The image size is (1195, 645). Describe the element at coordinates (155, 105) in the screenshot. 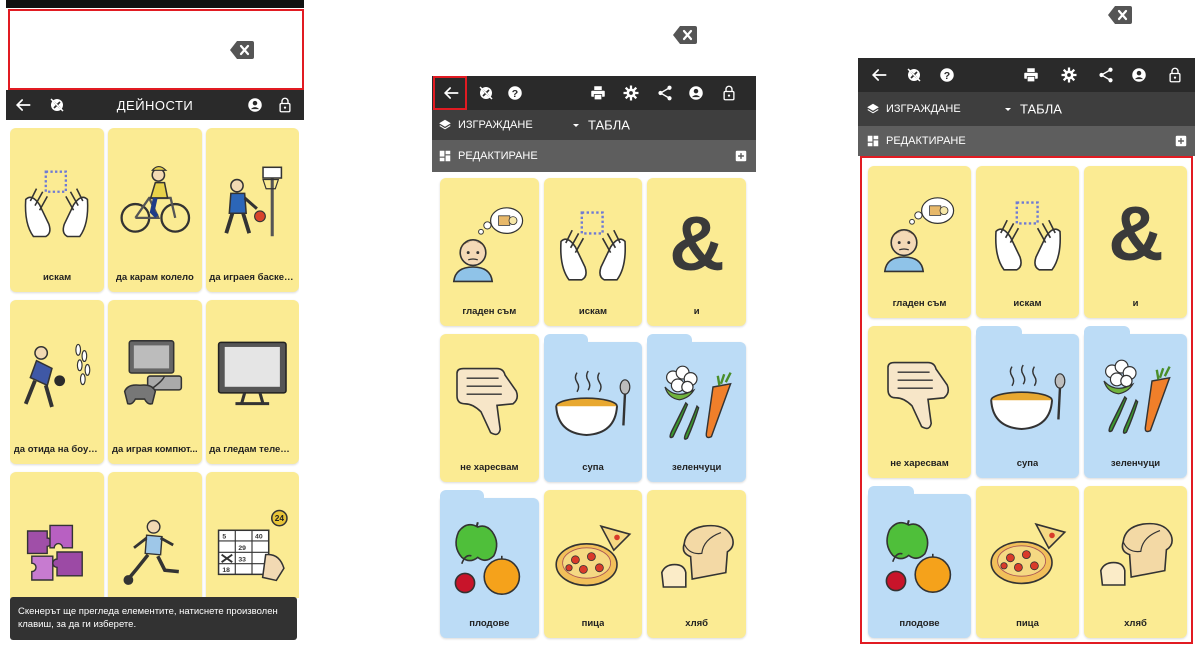

I see `navbar: ДЕЙНОСТИ` at that location.